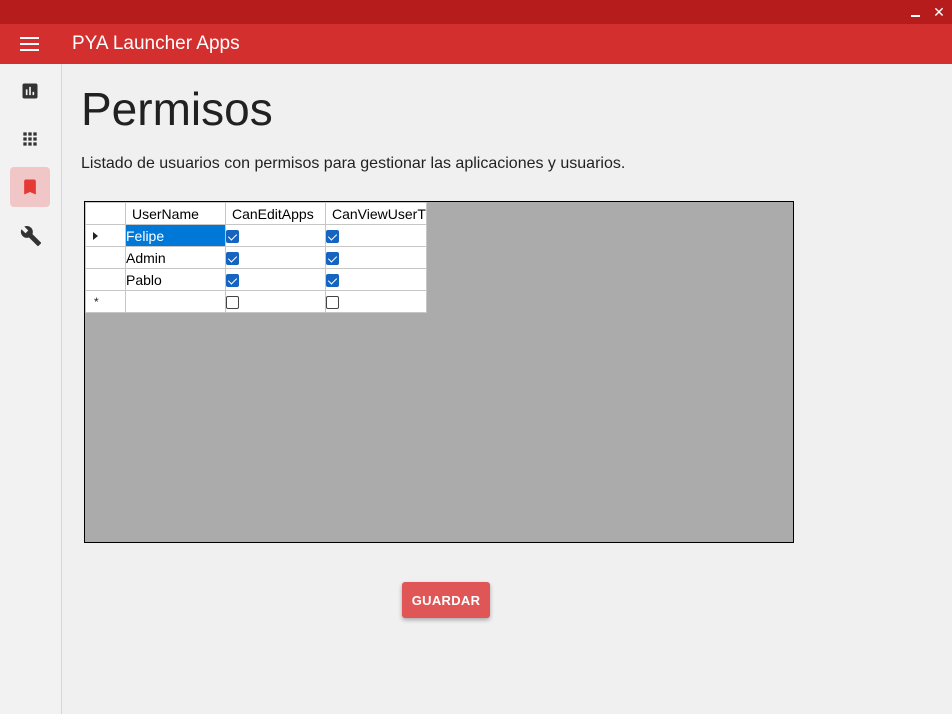  What do you see at coordinates (175, 235) in the screenshot?
I see `username-cell: Felipe` at bounding box center [175, 235].